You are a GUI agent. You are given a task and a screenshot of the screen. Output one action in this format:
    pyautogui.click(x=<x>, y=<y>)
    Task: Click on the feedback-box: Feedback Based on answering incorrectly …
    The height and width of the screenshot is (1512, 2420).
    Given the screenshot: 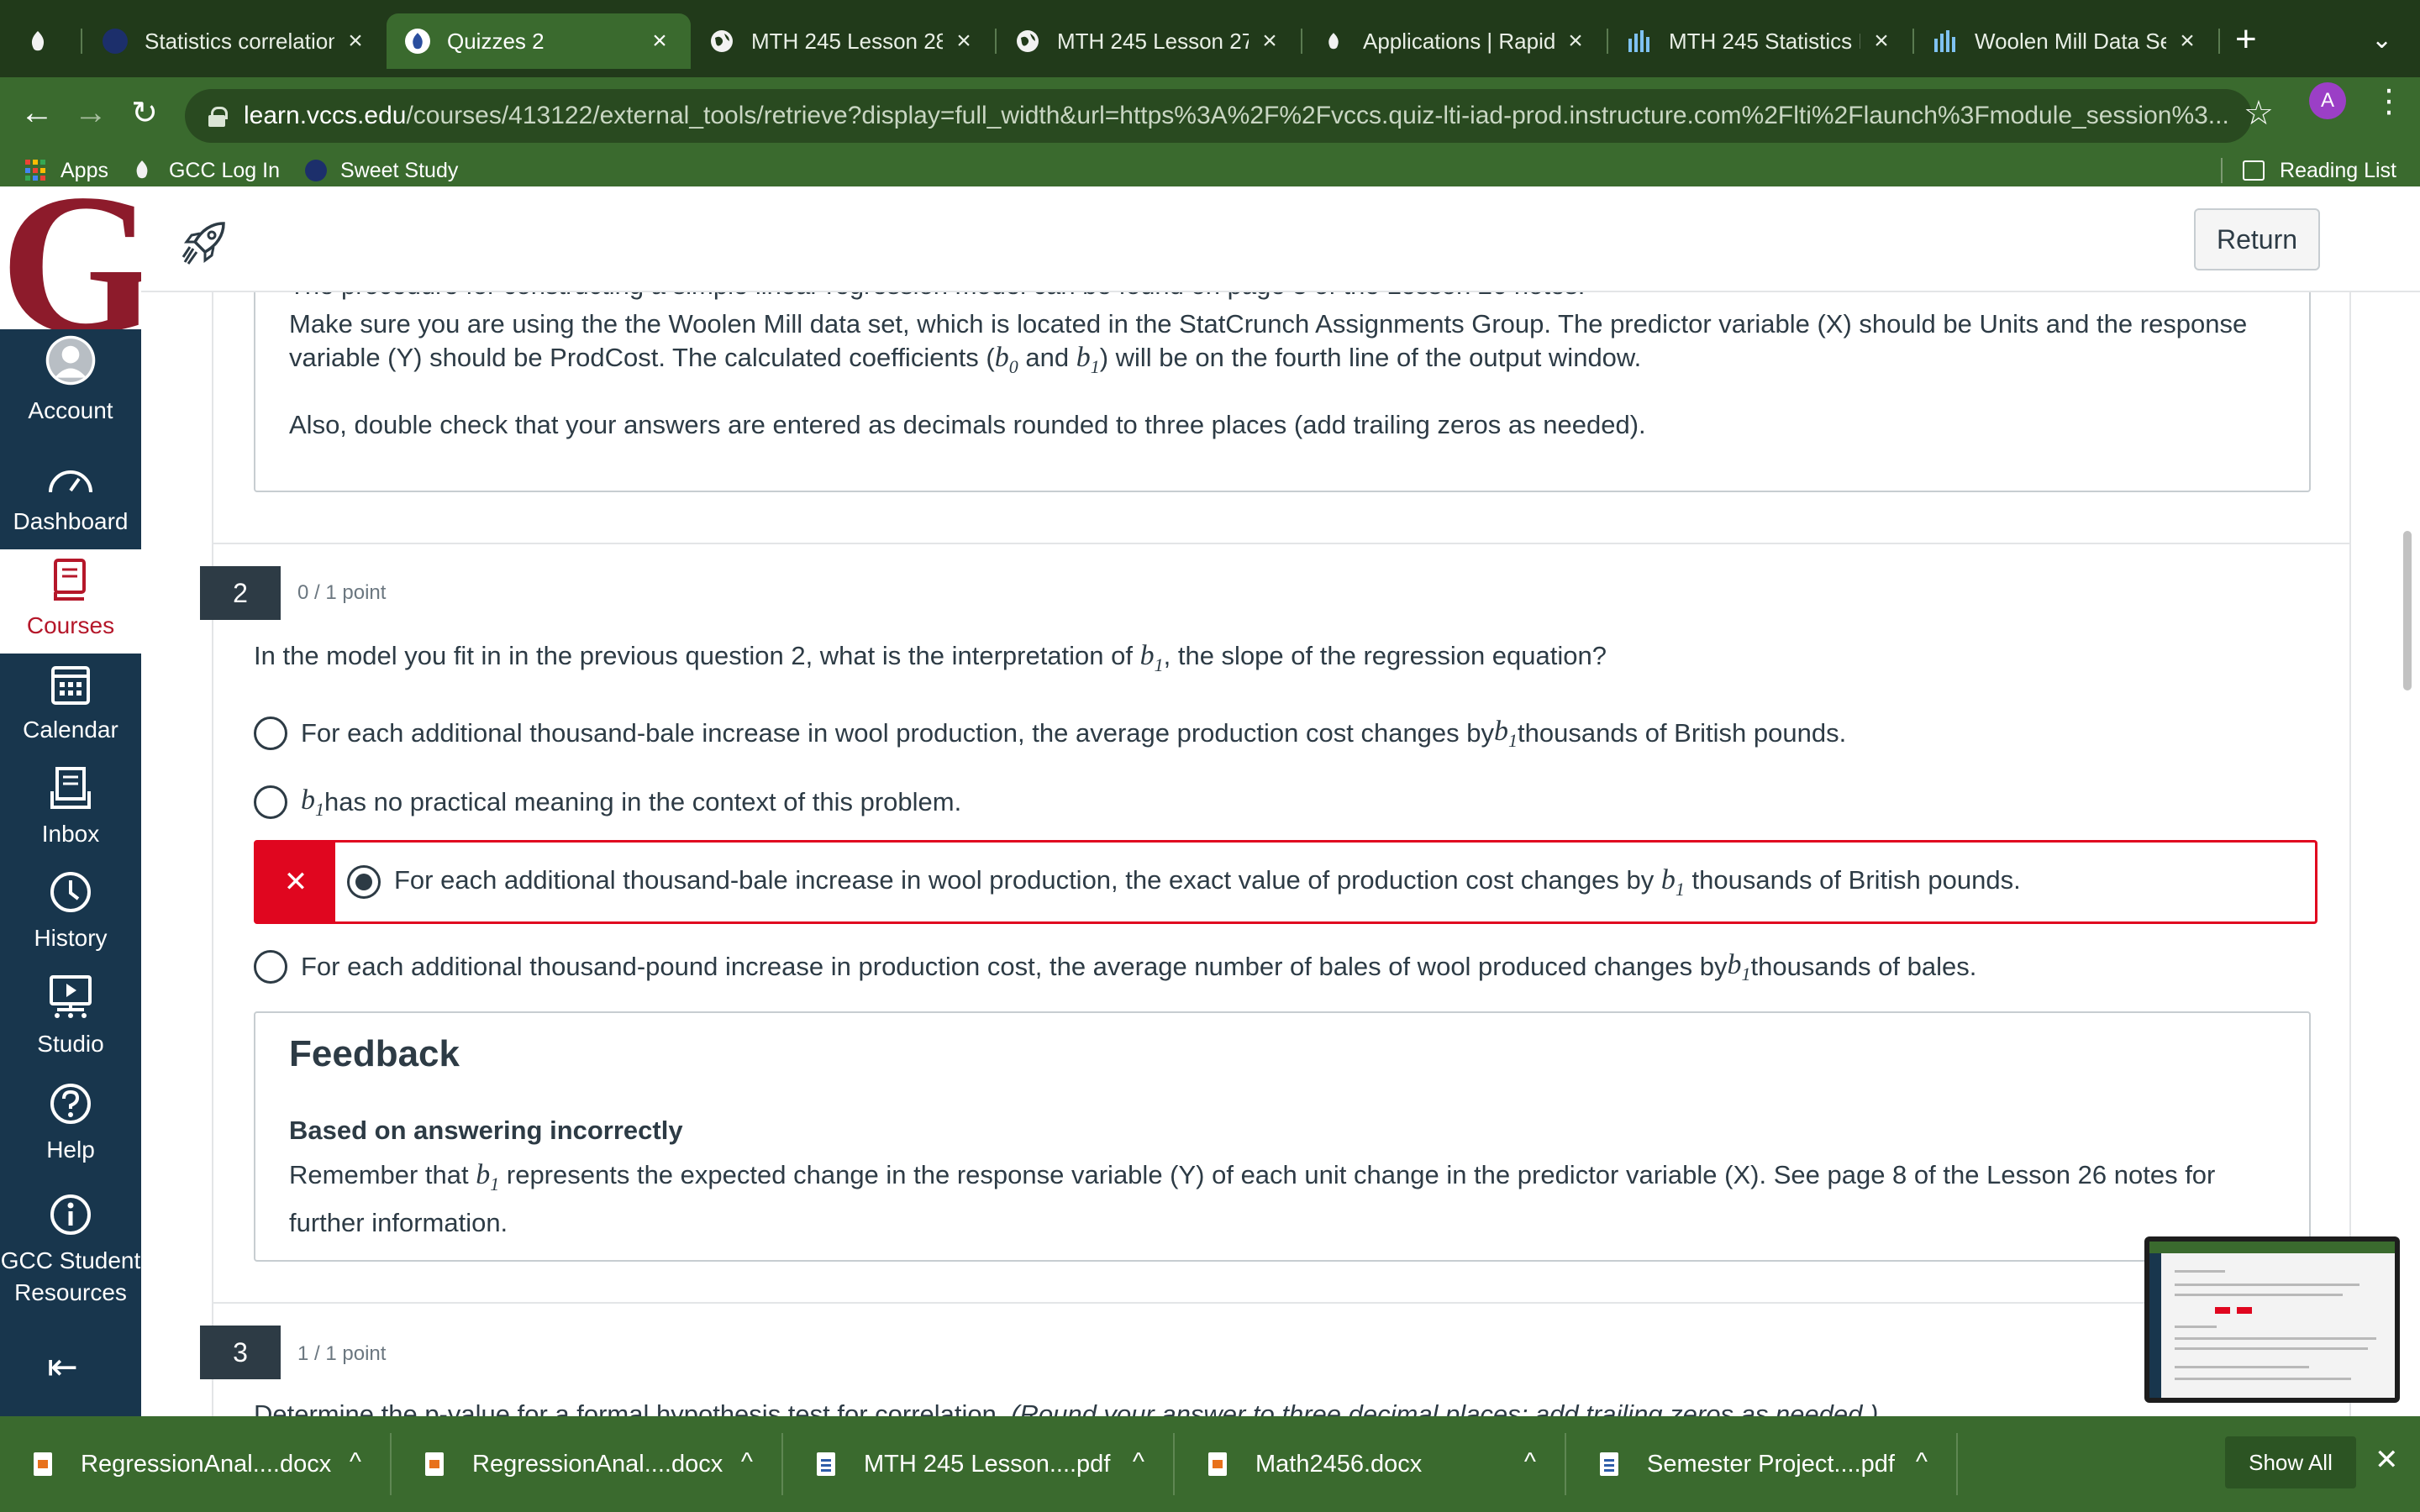 What is the action you would take?
    pyautogui.click(x=1283, y=1136)
    